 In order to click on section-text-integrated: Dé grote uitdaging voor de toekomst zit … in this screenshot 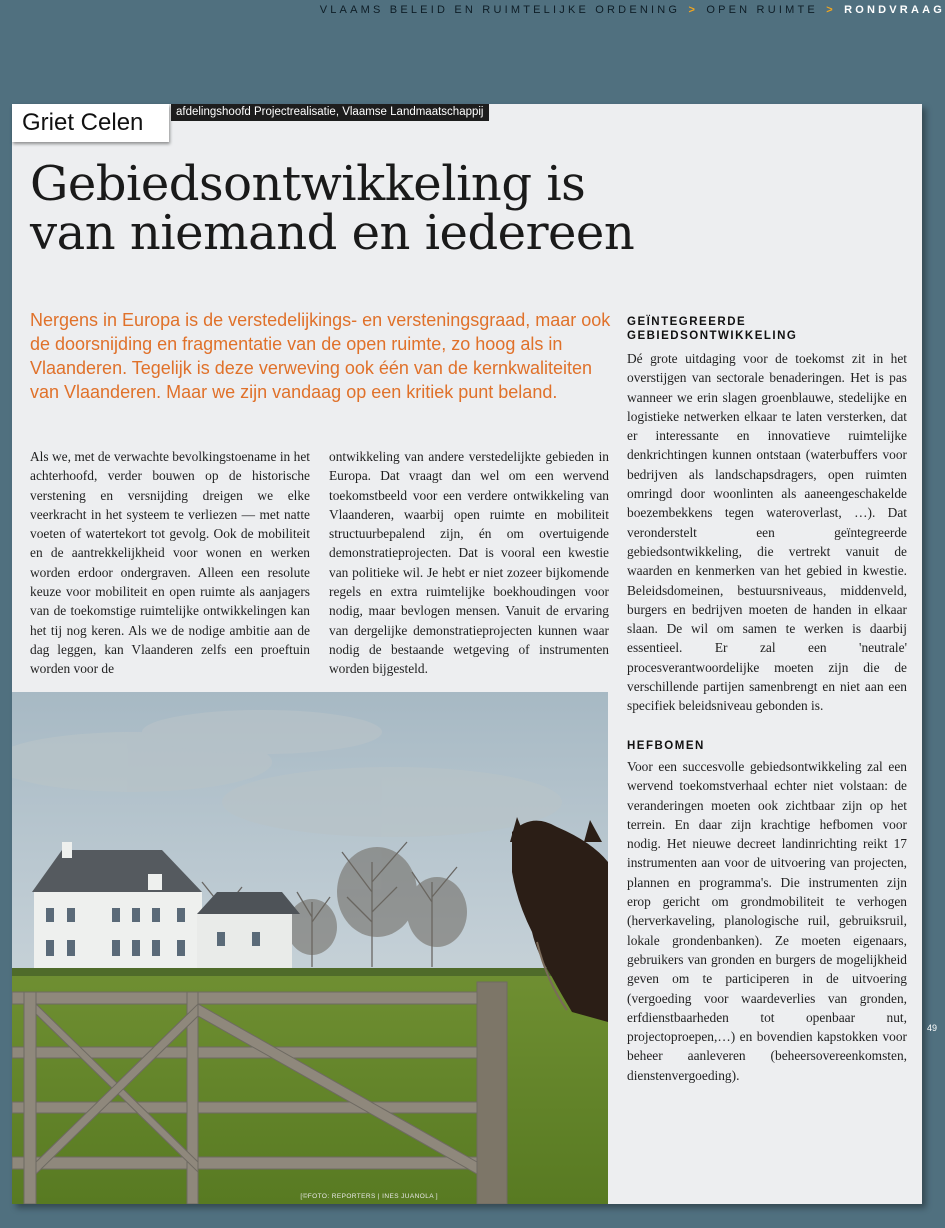, I will do `click(767, 532)`.